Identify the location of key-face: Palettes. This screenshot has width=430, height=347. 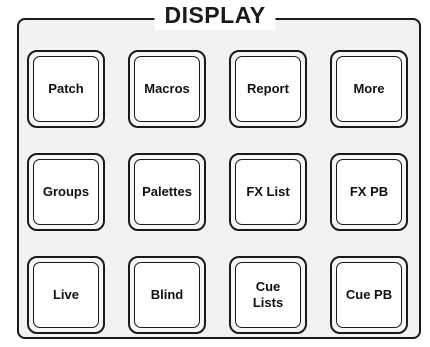
(167, 192).